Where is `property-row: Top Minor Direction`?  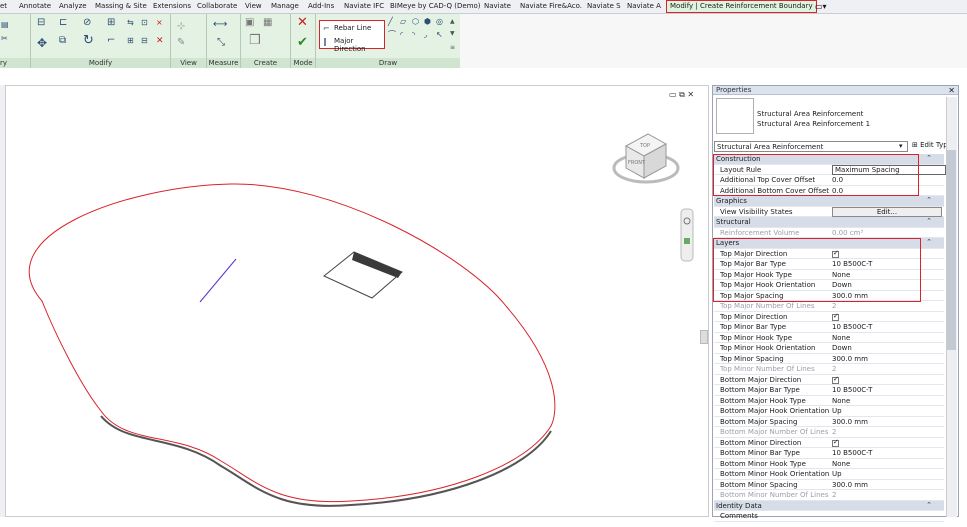
property-row: Top Minor Direction is located at coordinates (829, 317).